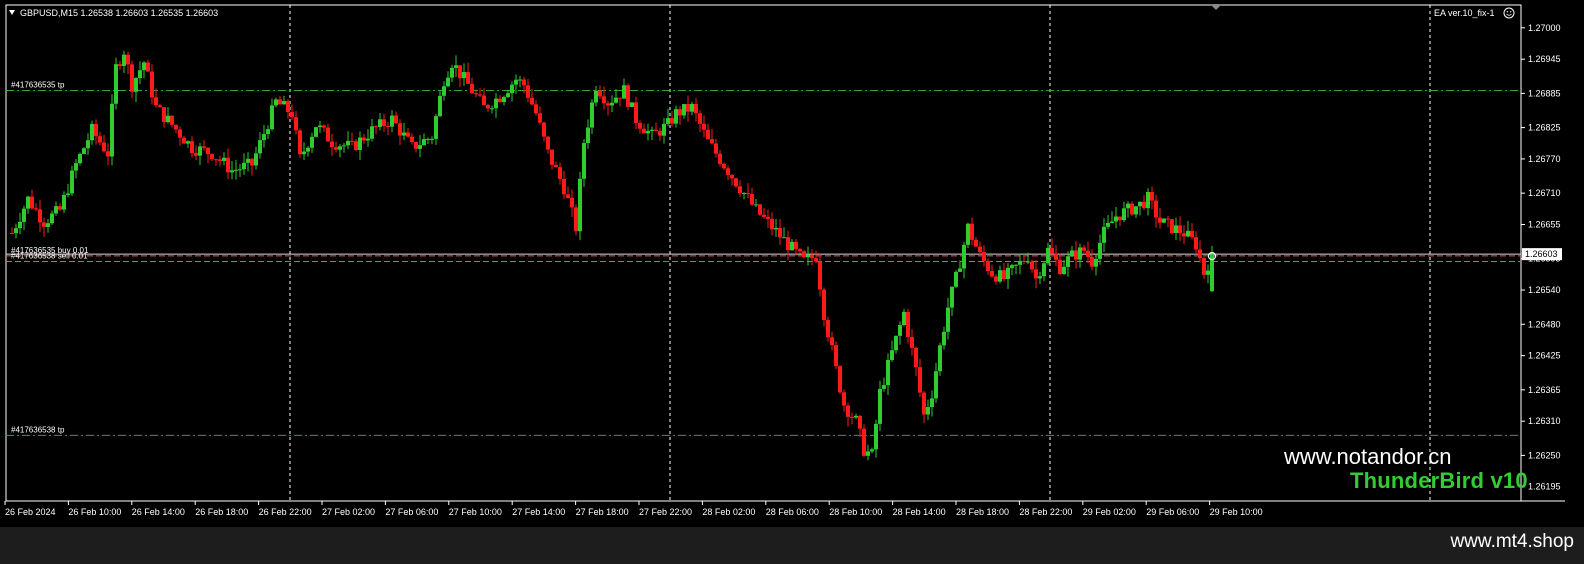 Image resolution: width=1584 pixels, height=564 pixels. I want to click on price-tick-label: 1.26655, so click(1544, 224).